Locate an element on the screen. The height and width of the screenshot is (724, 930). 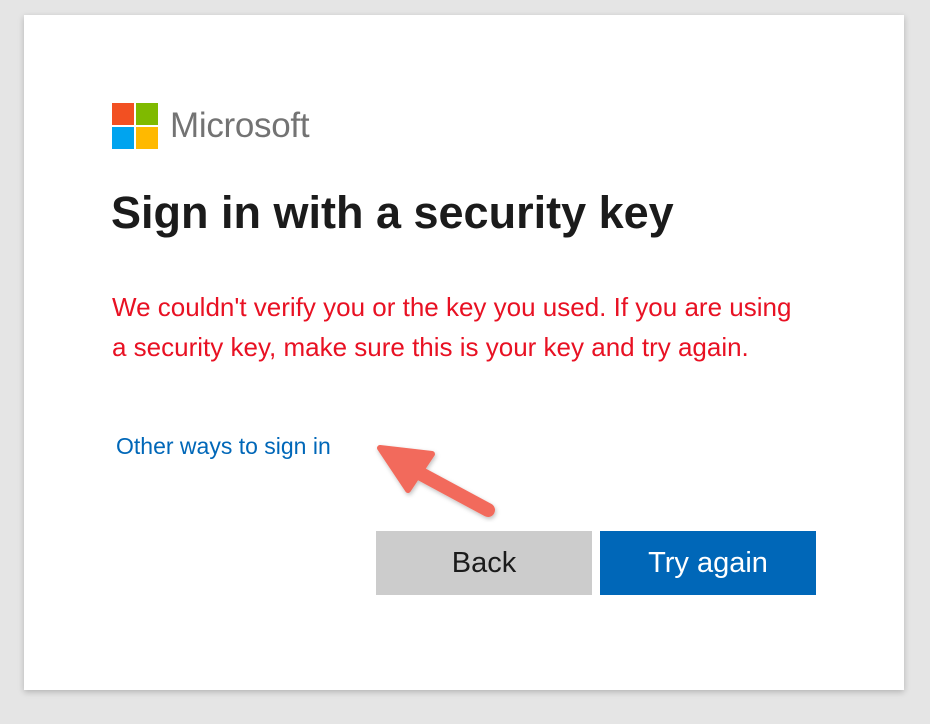
microsoft-logo: Microsoft is located at coordinates (211, 126).